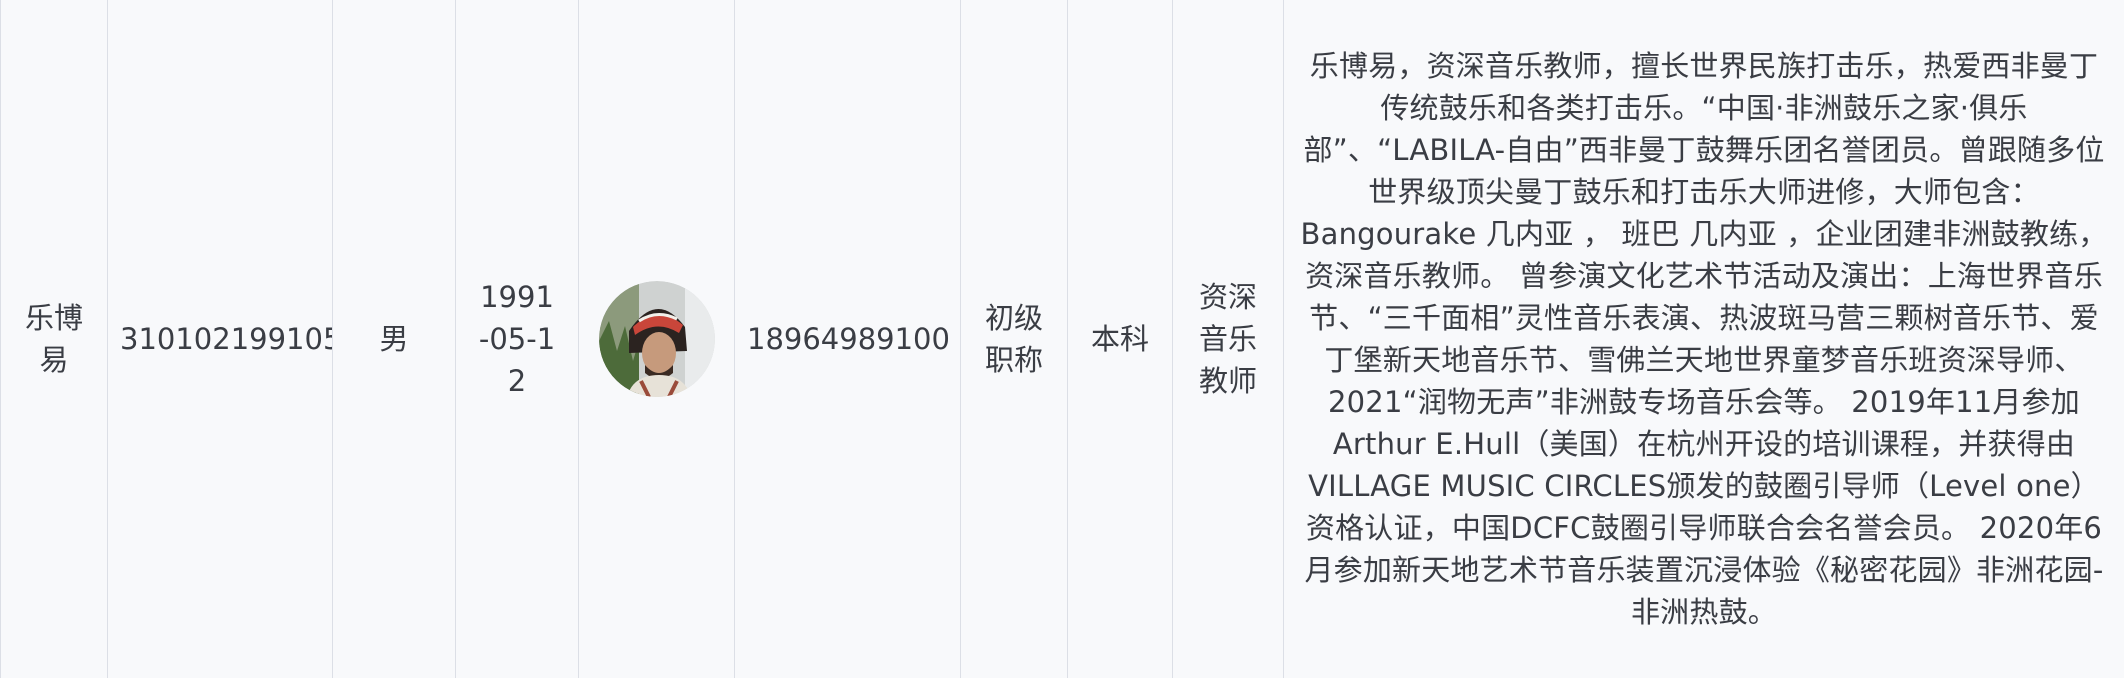  What do you see at coordinates (226, 339) in the screenshot?
I see `id-number: 310102199105121610` at bounding box center [226, 339].